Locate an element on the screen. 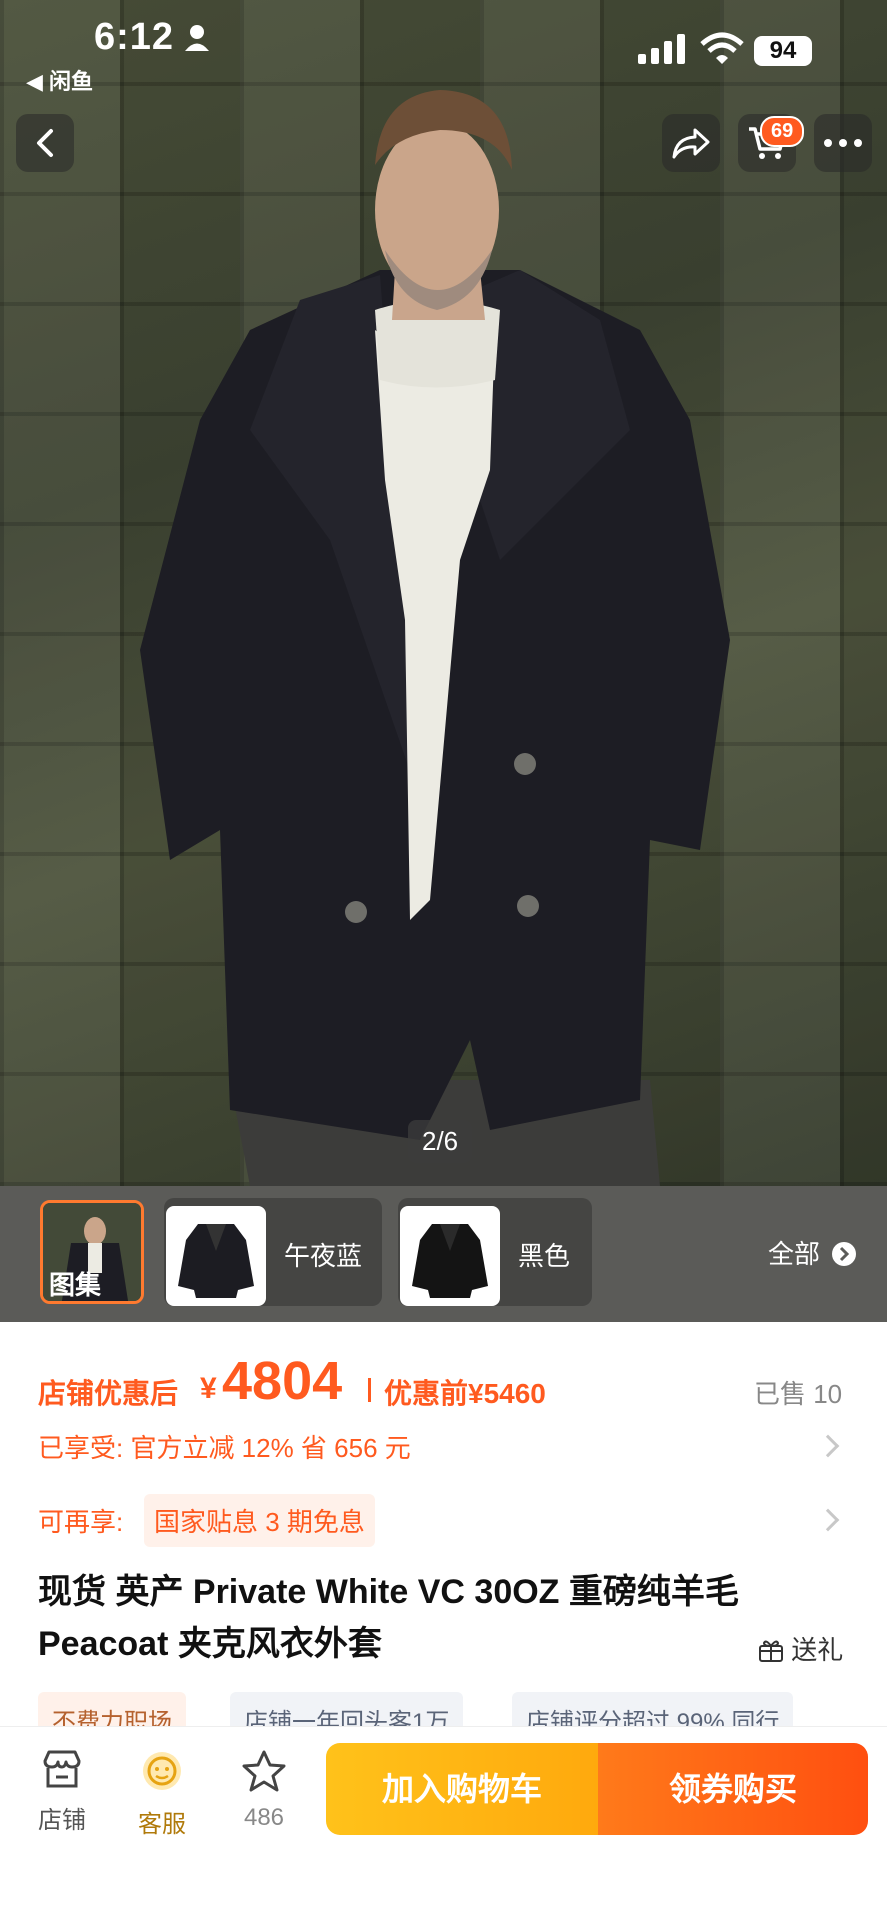 The image size is (887, 1920). black-coat-image is located at coordinates (450, 1256).